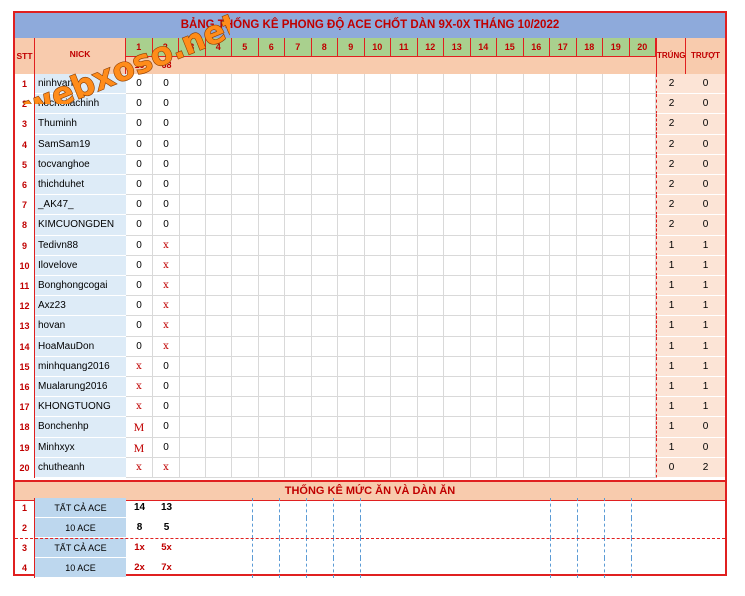 This screenshot has width=745, height=596. What do you see at coordinates (590, 47) in the screenshot?
I see `day-header-18: 18` at bounding box center [590, 47].